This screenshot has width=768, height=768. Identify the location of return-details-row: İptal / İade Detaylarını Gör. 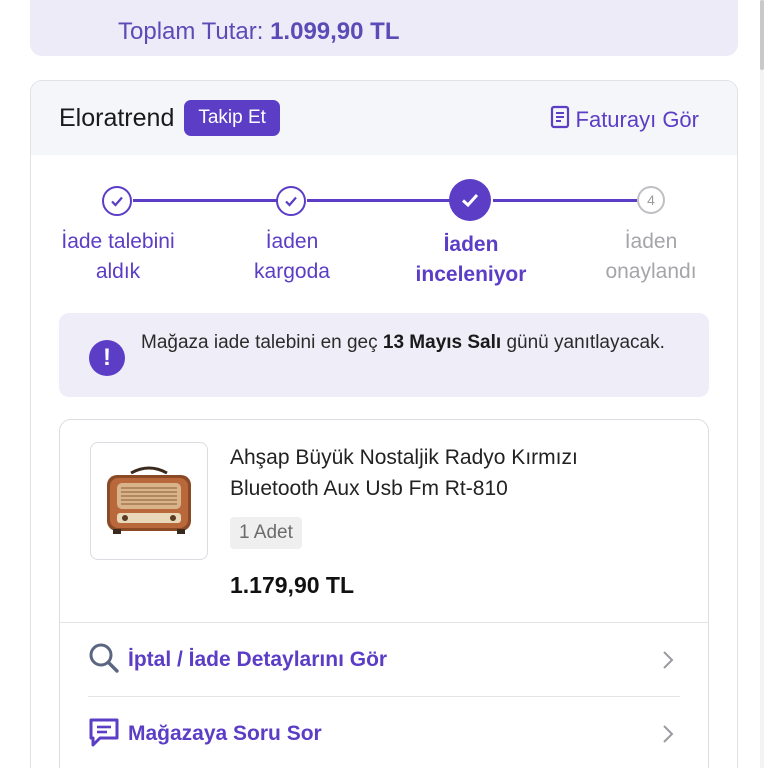
(385, 660).